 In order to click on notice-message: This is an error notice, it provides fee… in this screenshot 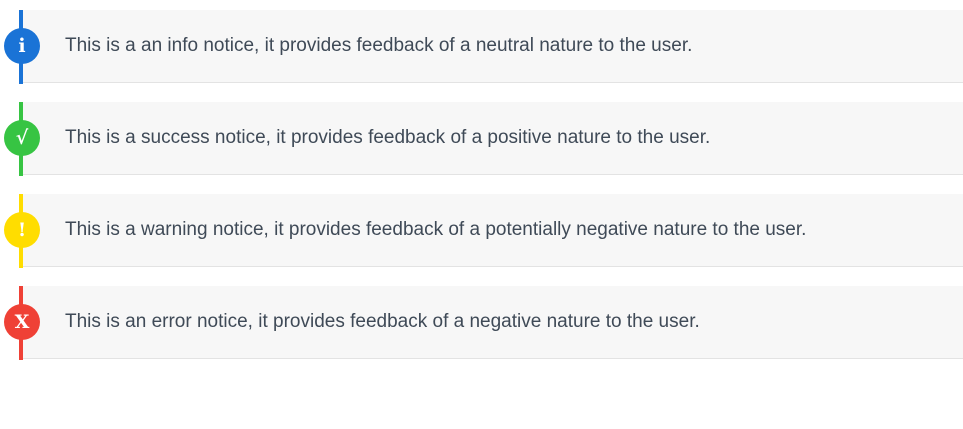, I will do `click(382, 321)`.